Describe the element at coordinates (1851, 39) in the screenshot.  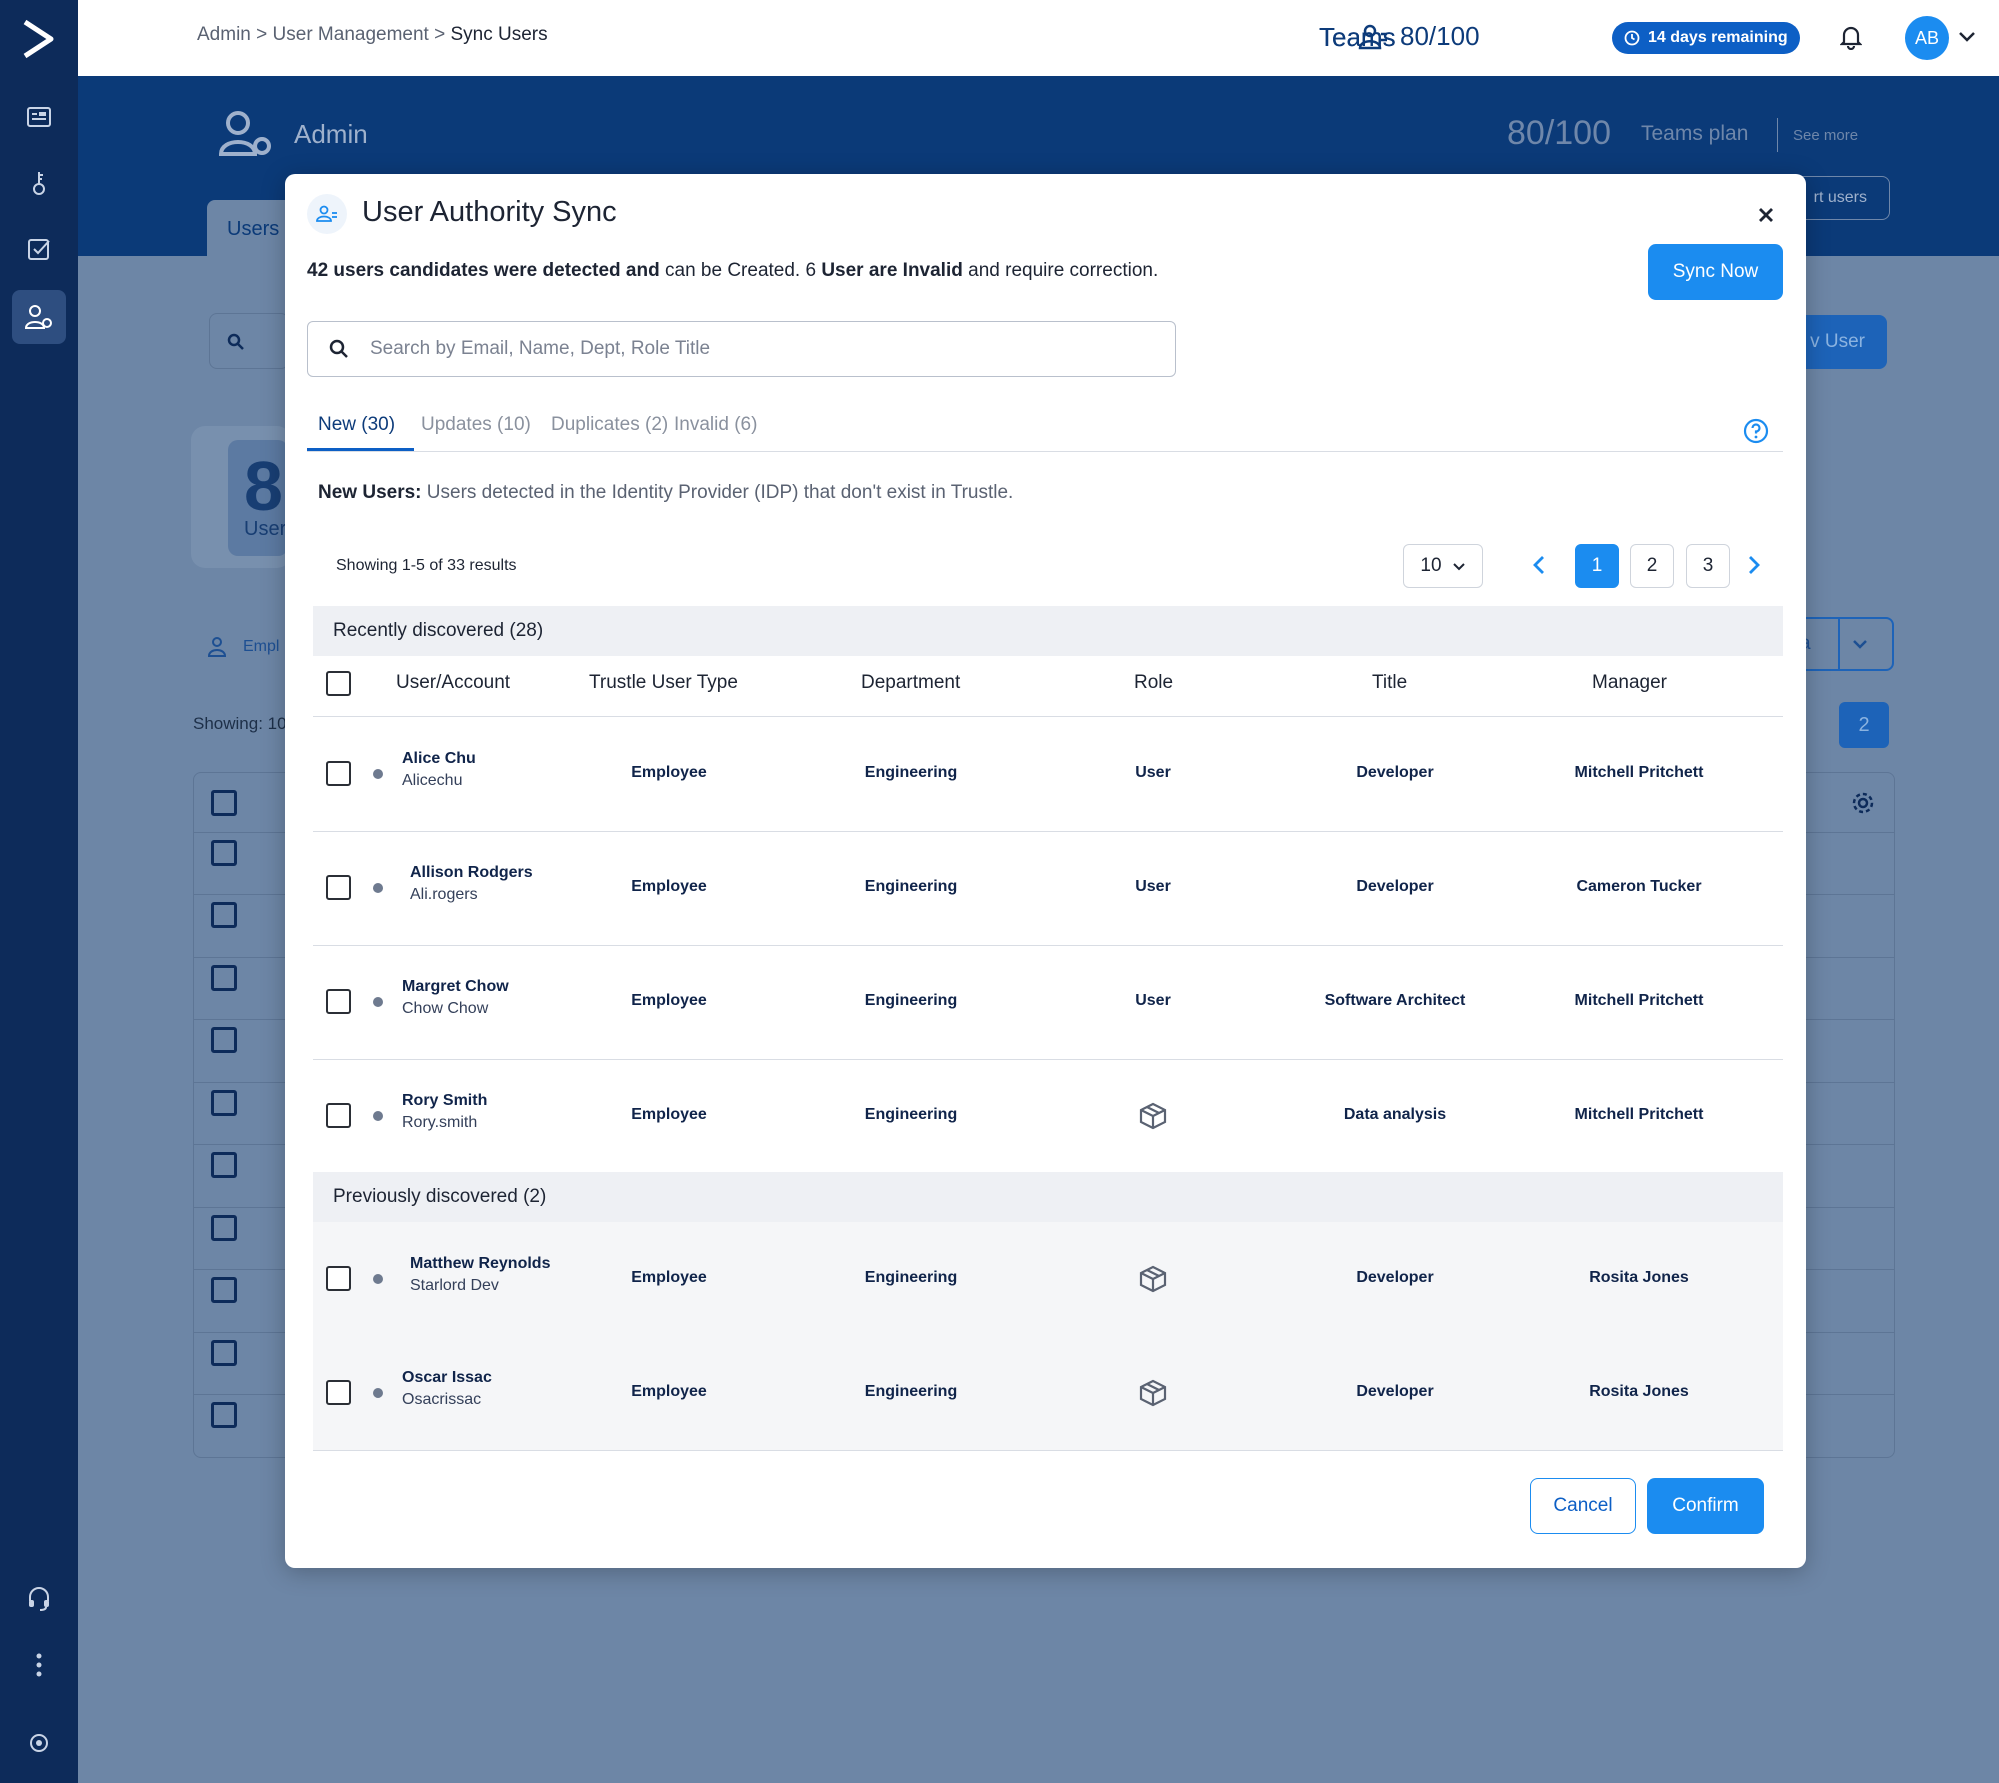
I see `notifications-bell-icon` at that location.